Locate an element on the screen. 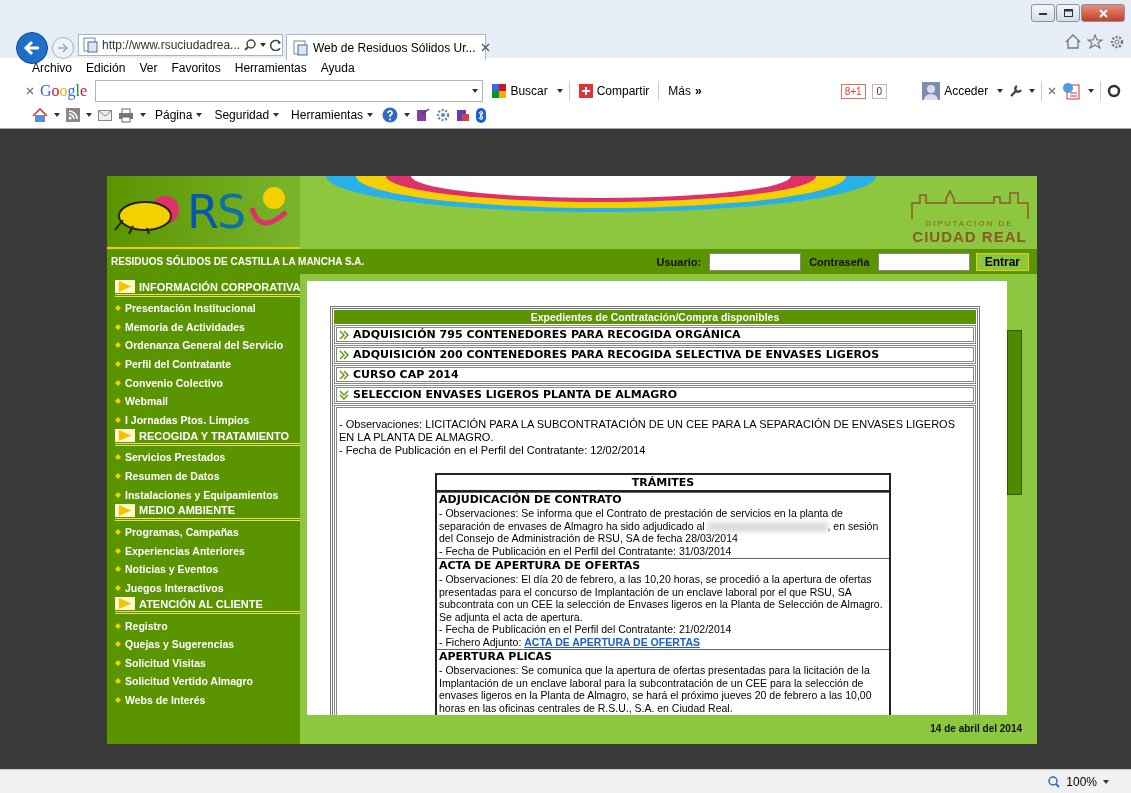 Image resolution: width=1131 pixels, height=793 pixels. close-button is located at coordinates (1103, 13).